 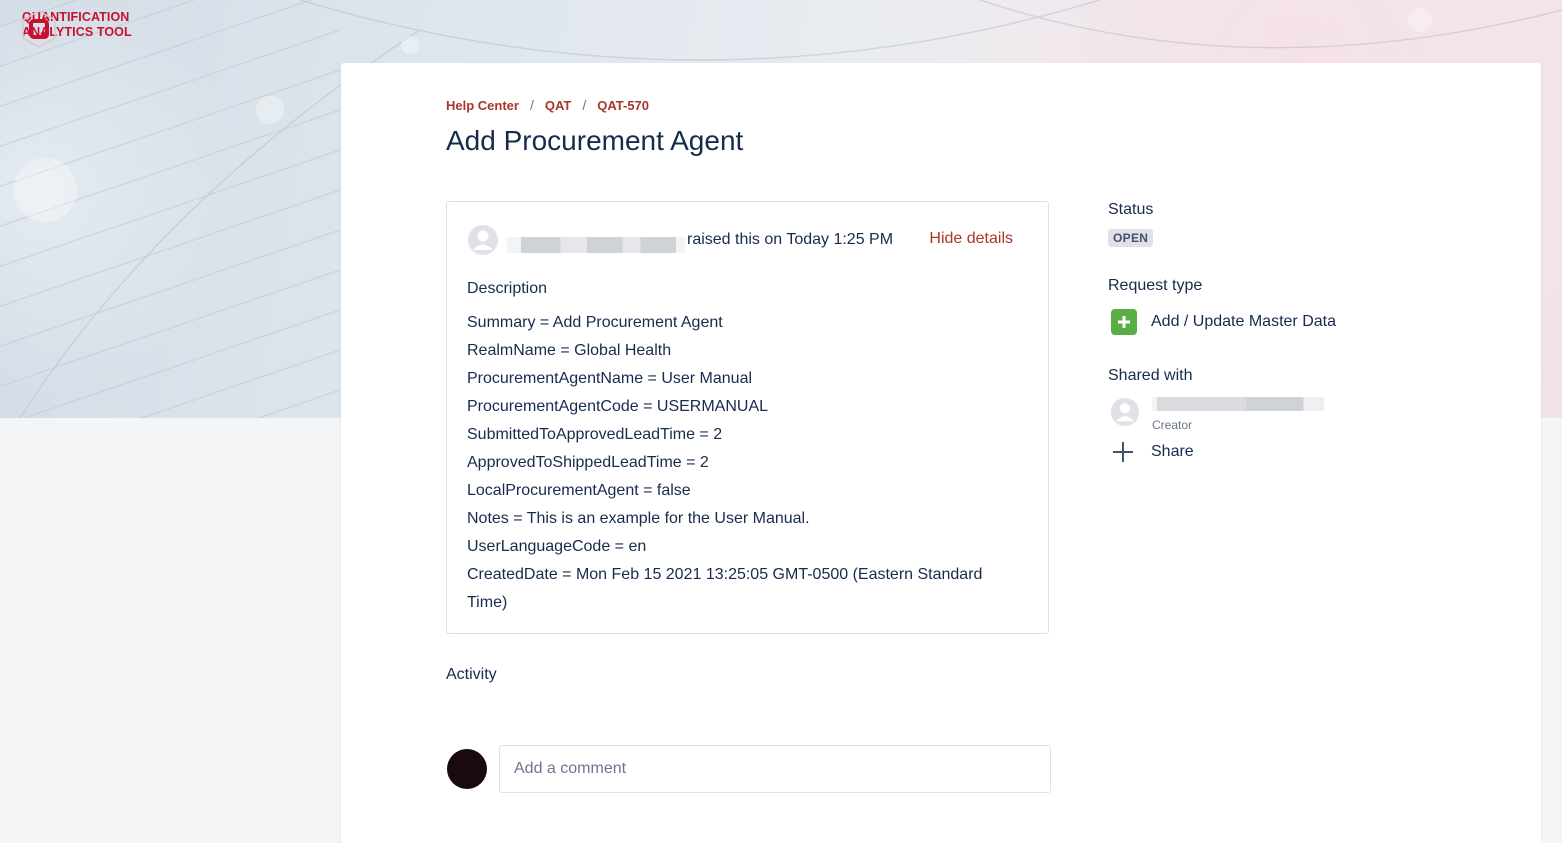 I want to click on breadcrumb-issue-key: QAT-570, so click(x=623, y=105).